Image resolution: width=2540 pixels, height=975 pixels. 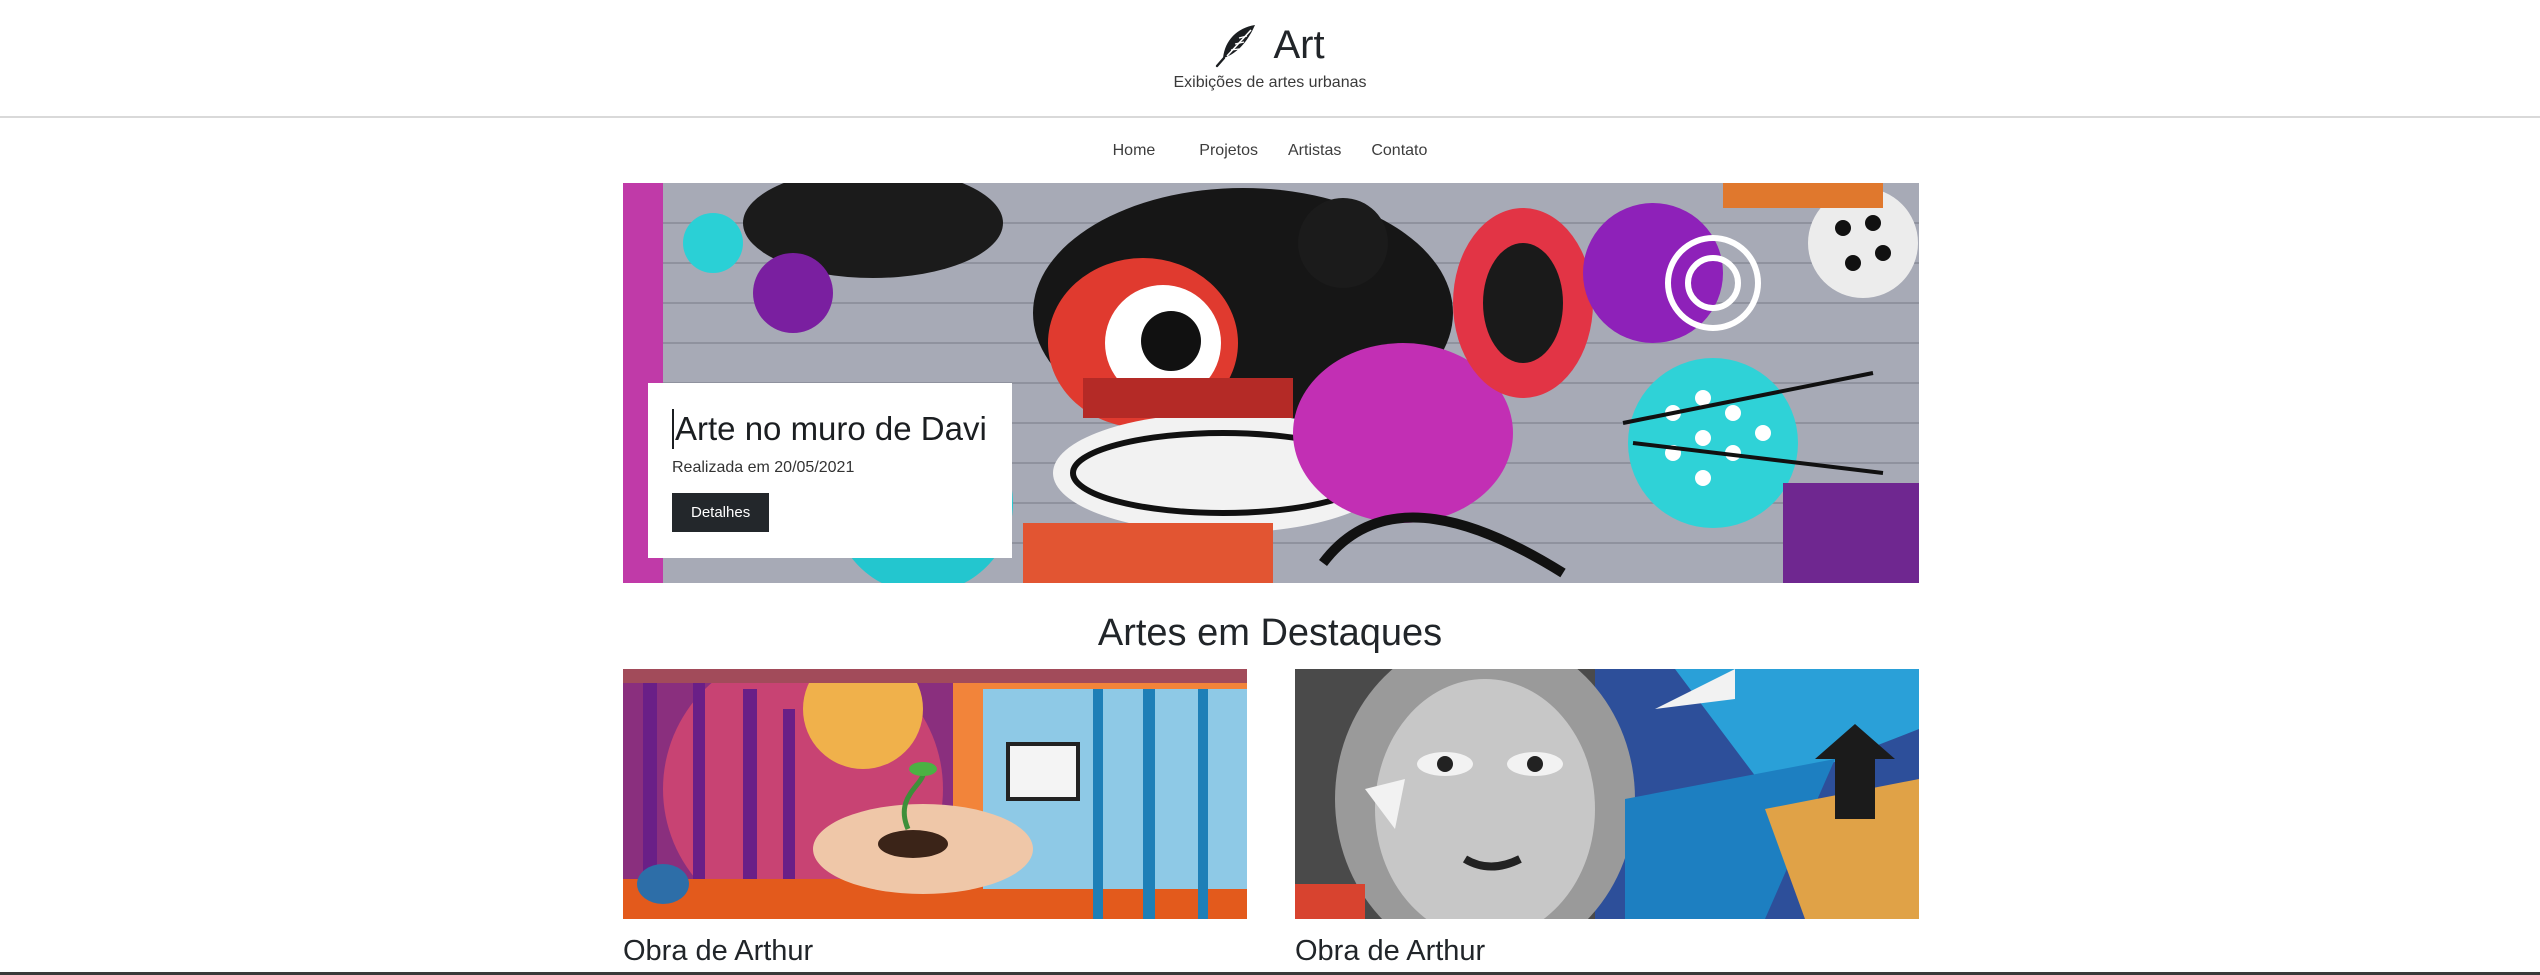 What do you see at coordinates (1270, 633) in the screenshot?
I see `featured-section-title: Artes em Destaques` at bounding box center [1270, 633].